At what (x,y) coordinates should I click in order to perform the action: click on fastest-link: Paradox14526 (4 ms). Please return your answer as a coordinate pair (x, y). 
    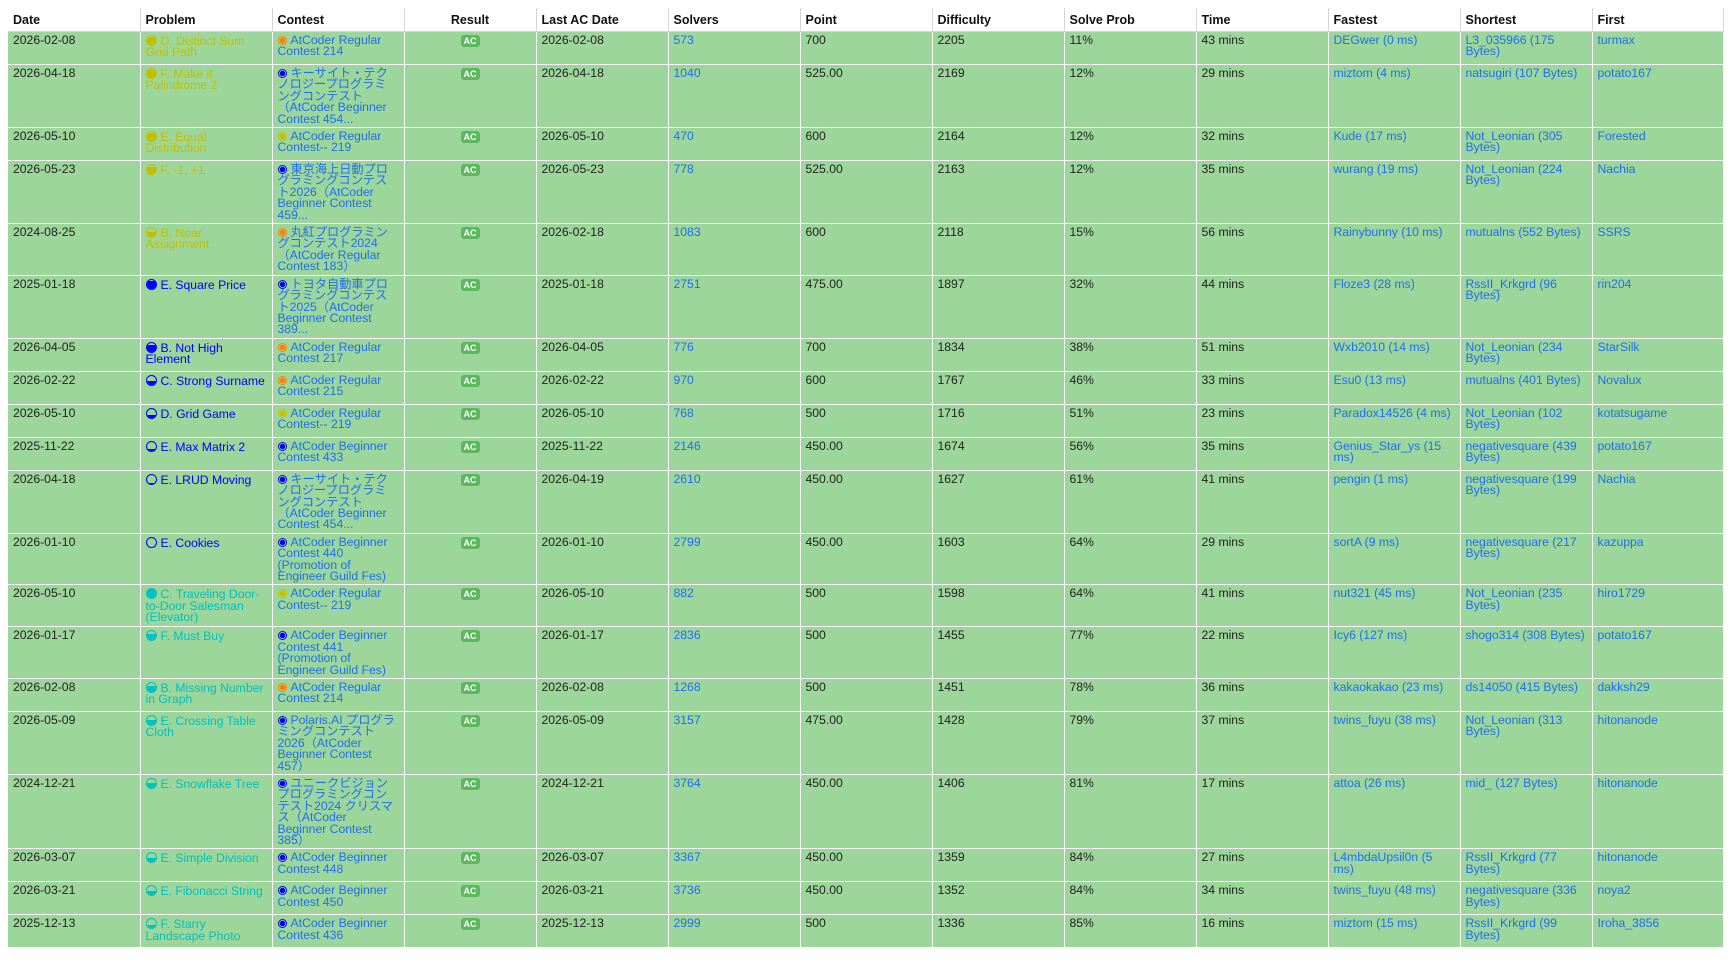
    Looking at the image, I should click on (1394, 421).